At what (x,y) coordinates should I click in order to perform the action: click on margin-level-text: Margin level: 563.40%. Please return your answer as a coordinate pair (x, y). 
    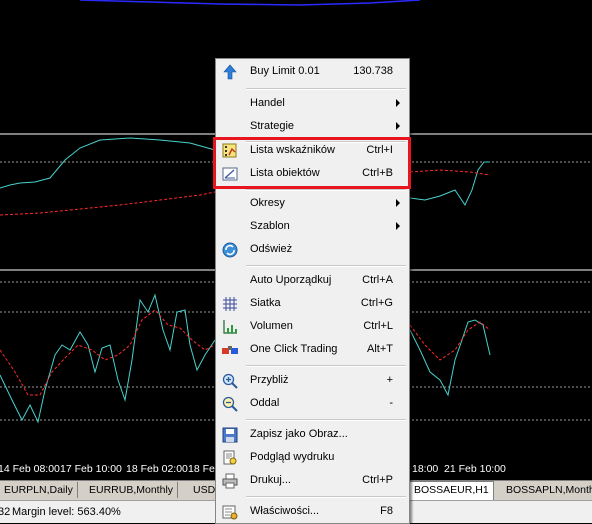
    Looking at the image, I should click on (66, 512).